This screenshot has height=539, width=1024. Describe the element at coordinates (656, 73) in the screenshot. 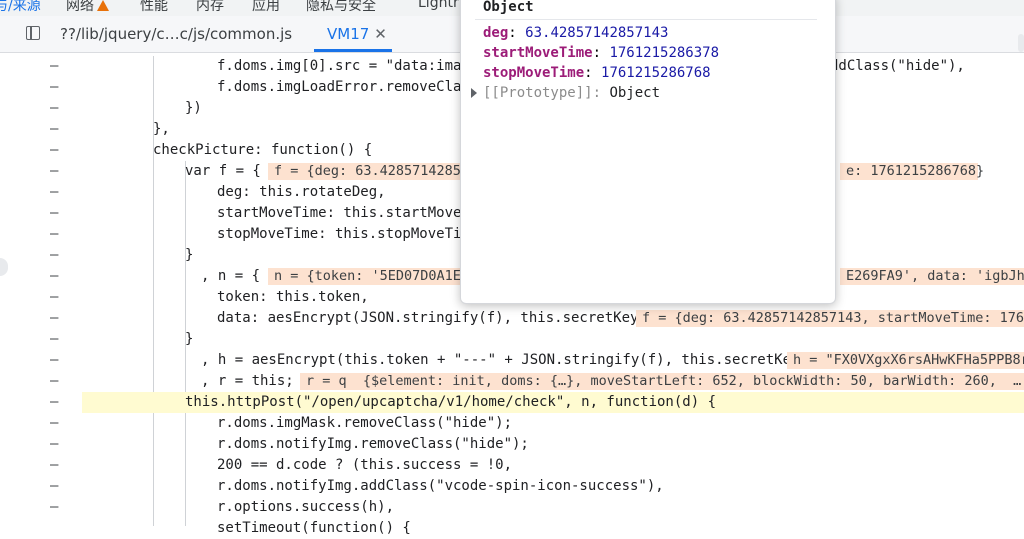

I see `property-value: 1761215286768` at that location.